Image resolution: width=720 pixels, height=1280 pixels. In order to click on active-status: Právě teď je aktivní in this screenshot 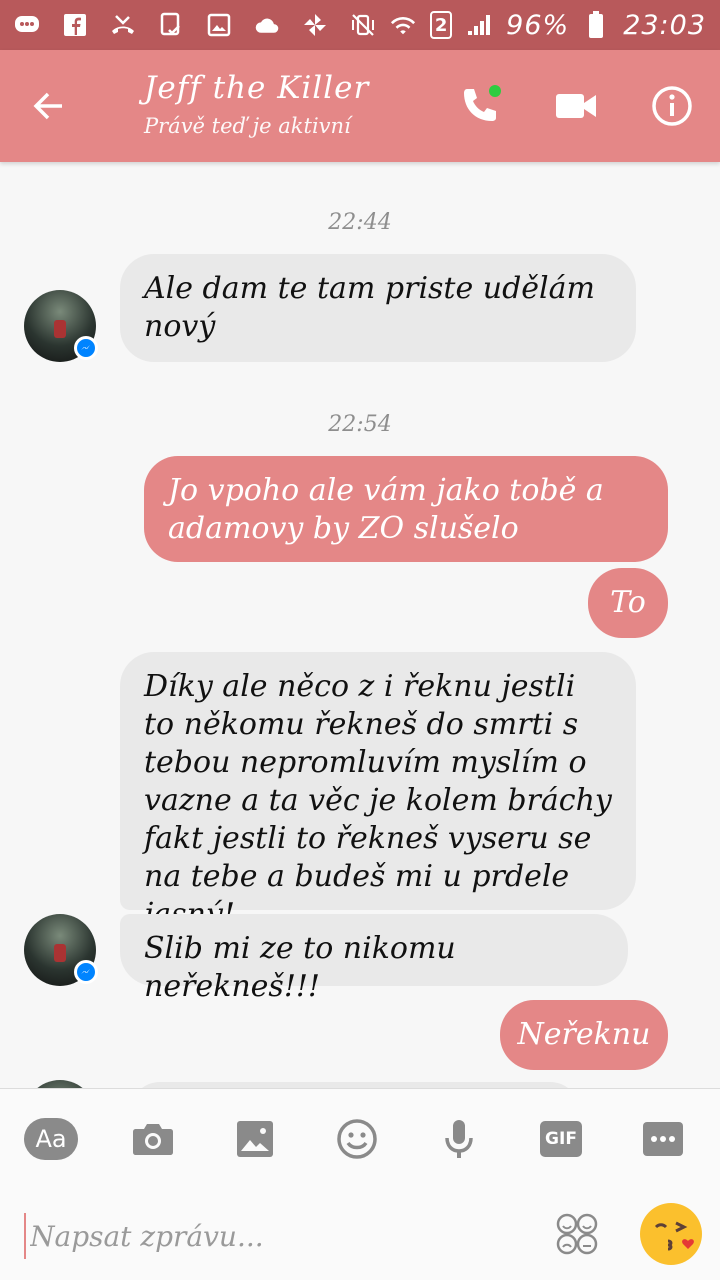, I will do `click(247, 126)`.